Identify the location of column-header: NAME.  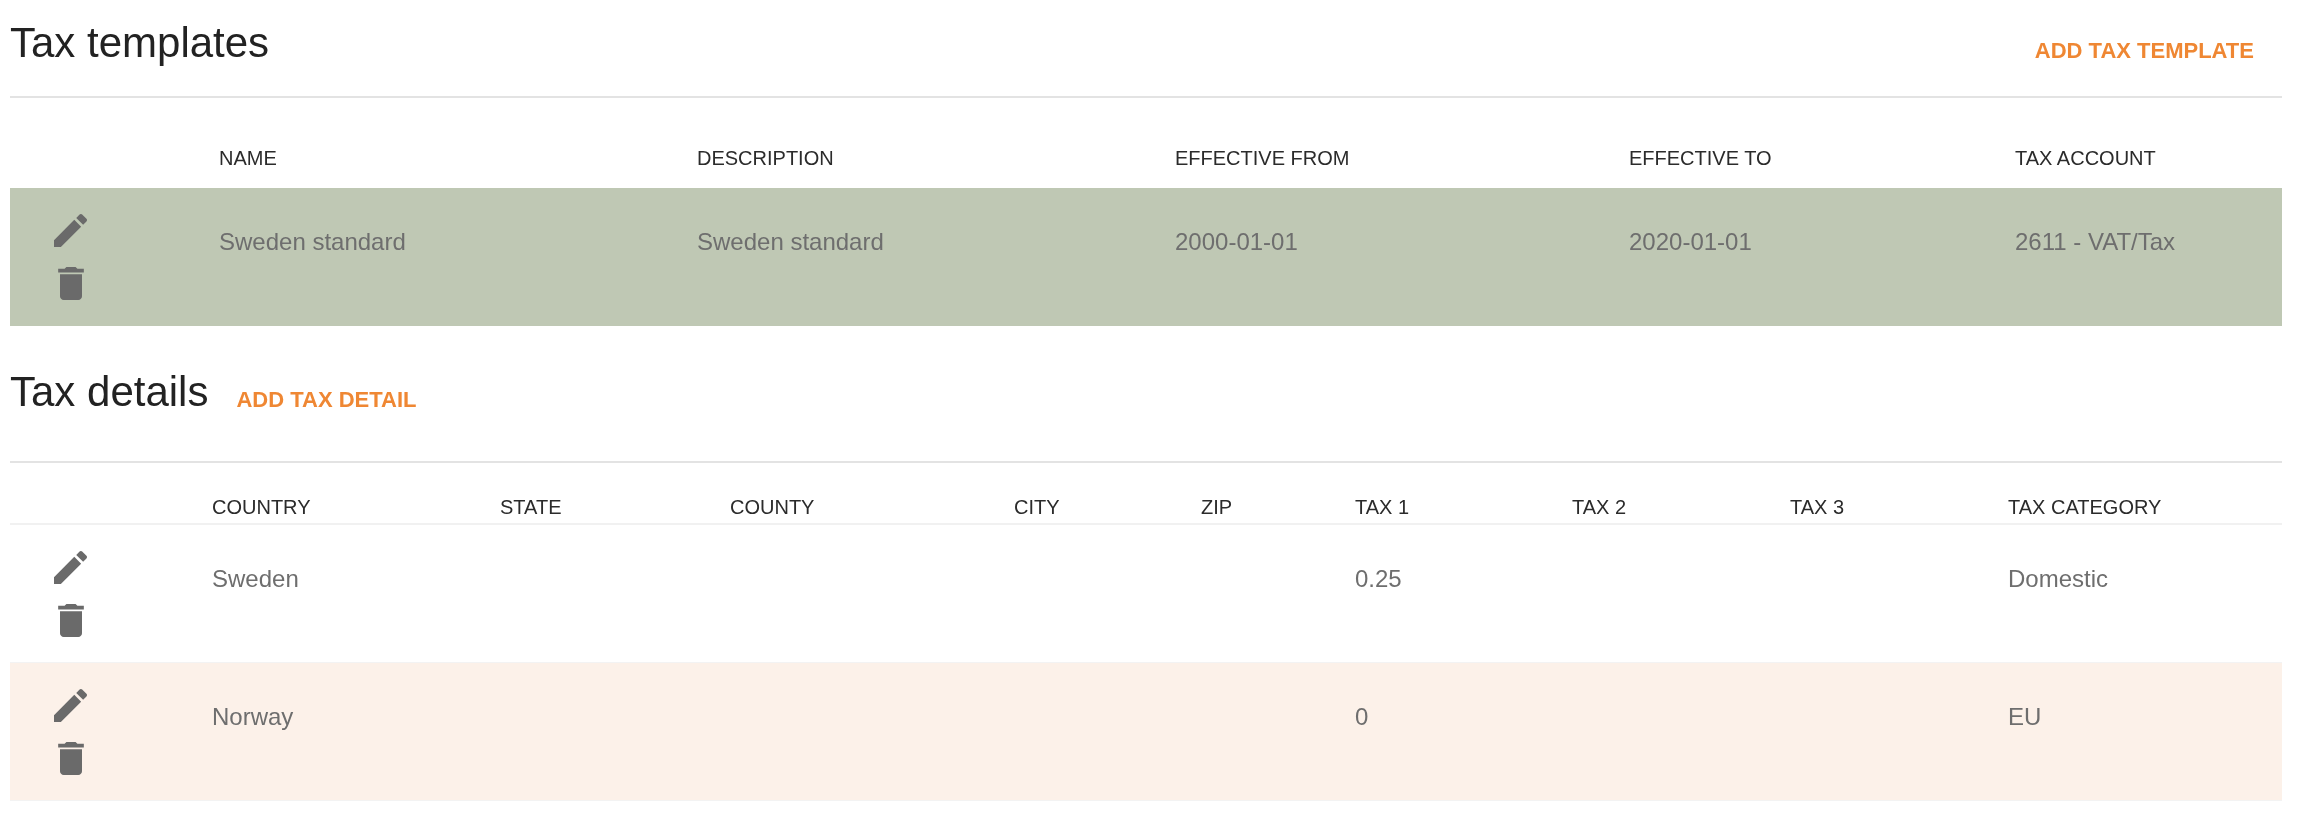
(248, 158).